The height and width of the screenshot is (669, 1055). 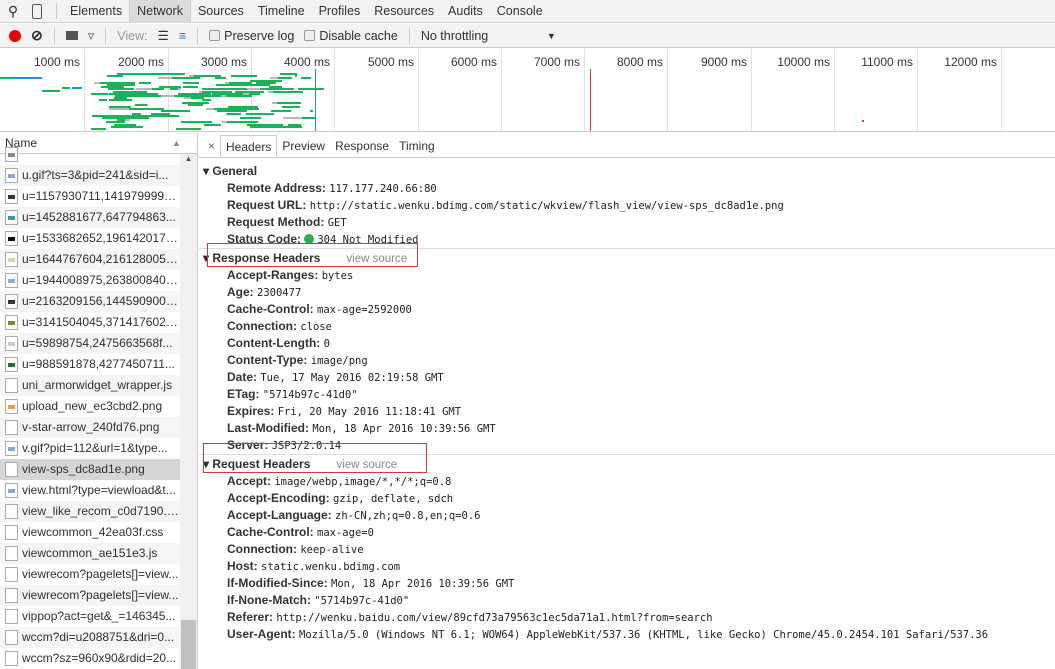 What do you see at coordinates (278, 498) in the screenshot?
I see `header-name: Accept-Encoding:` at bounding box center [278, 498].